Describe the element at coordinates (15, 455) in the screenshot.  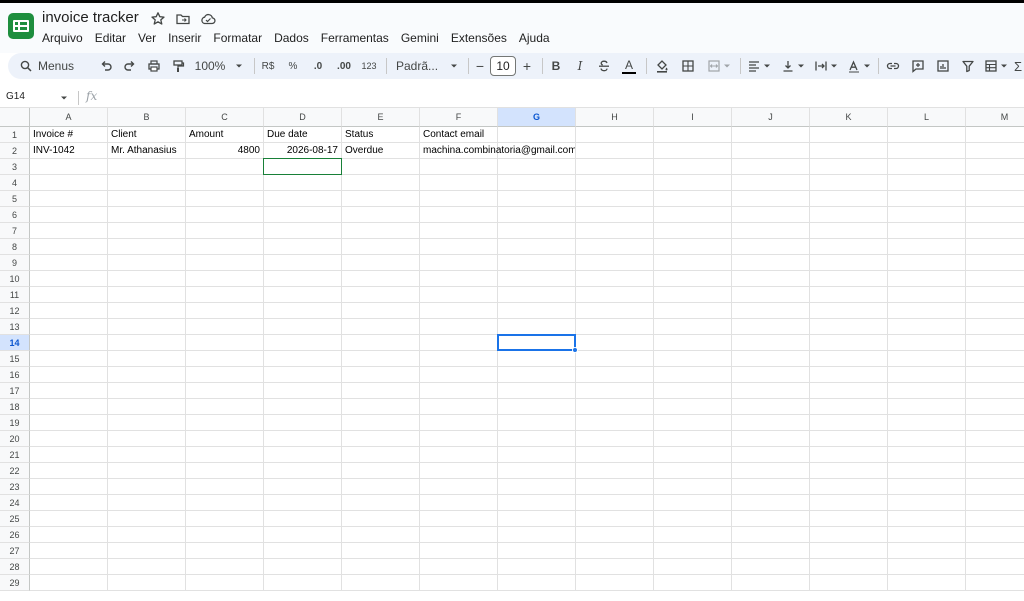
I see `row-header-21: 21` at that location.